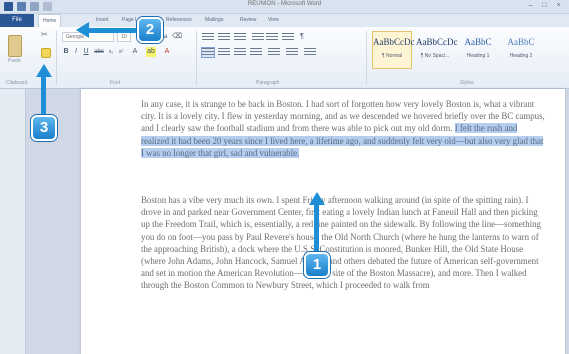  I want to click on window-controls: – □ ×, so click(544, 6).